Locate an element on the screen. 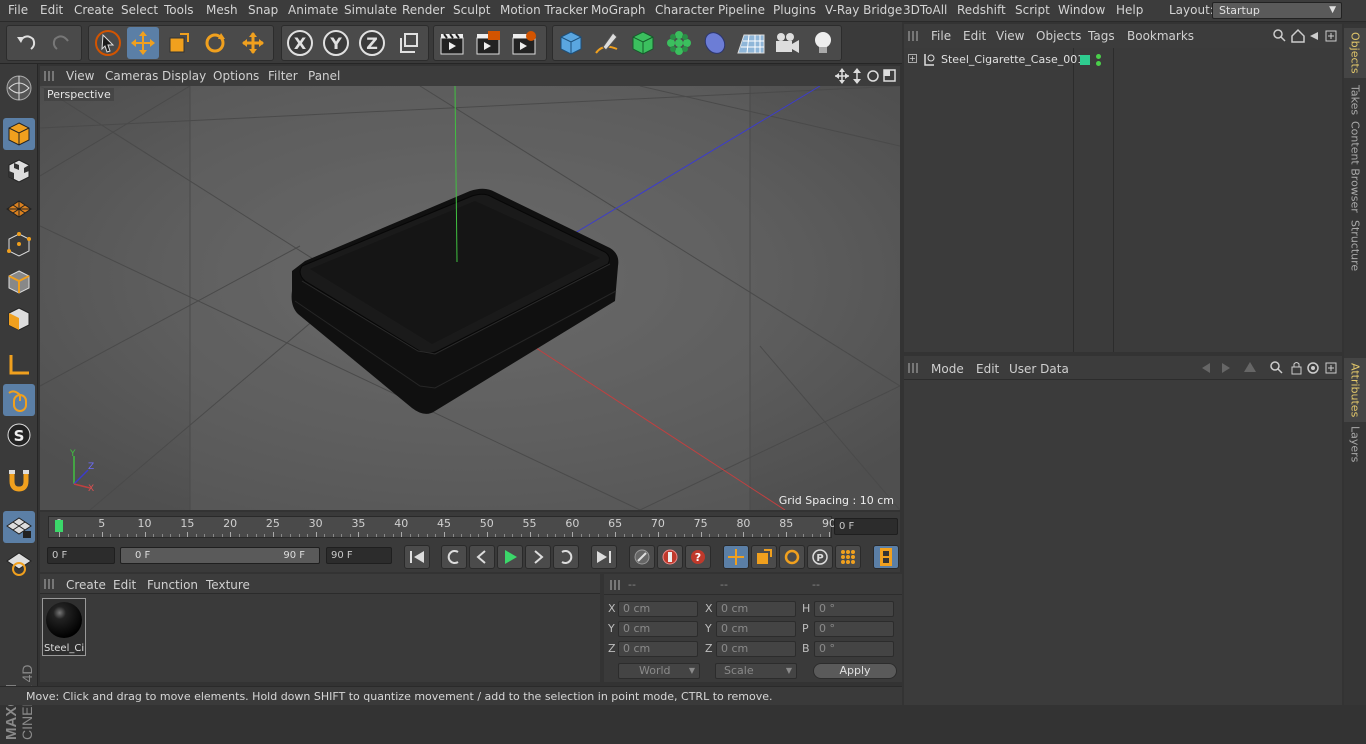  points-mode-button is located at coordinates (19, 245).